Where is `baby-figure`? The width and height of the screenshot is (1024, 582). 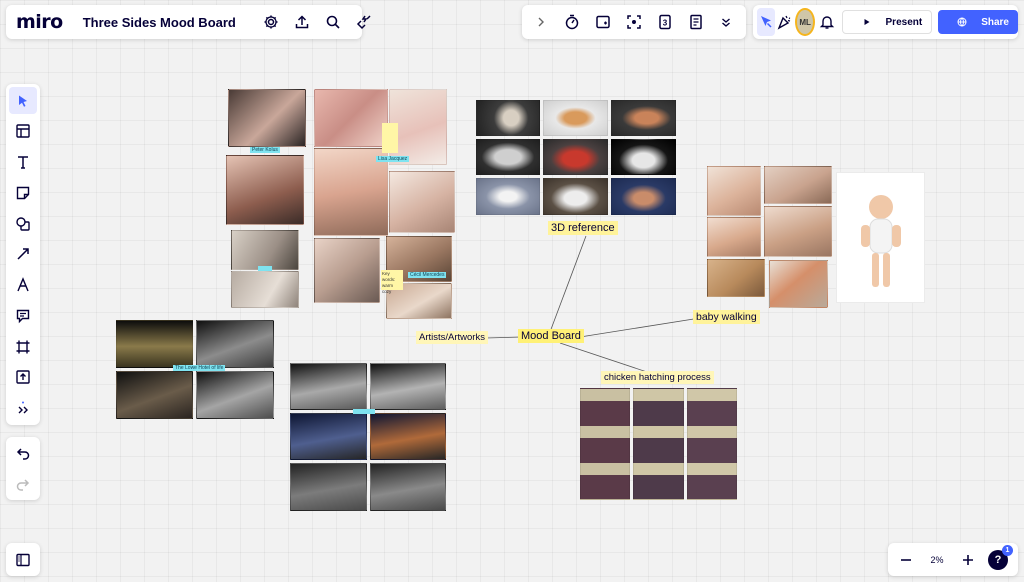 baby-figure is located at coordinates (881, 241).